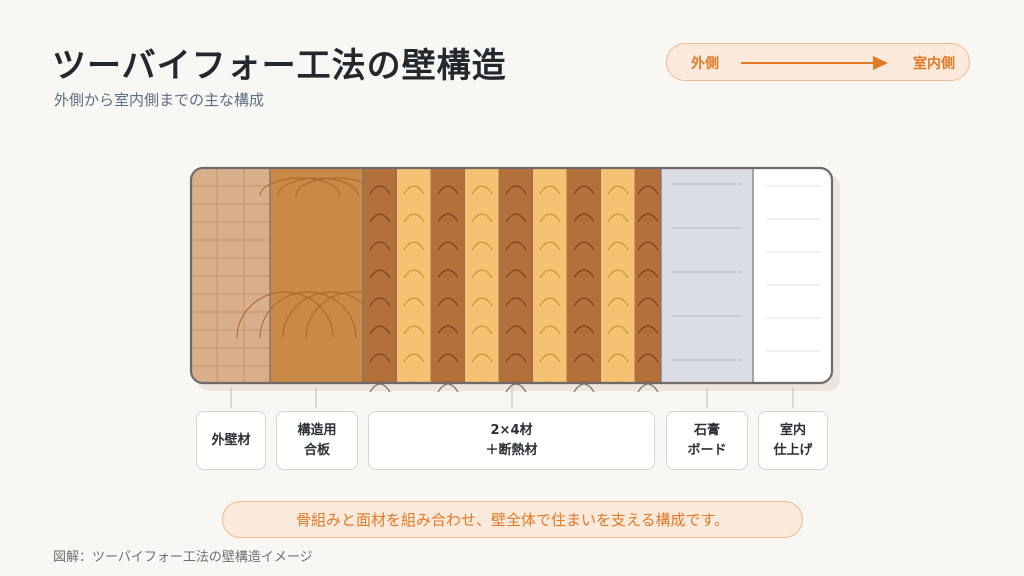  What do you see at coordinates (706, 430) in the screenshot?
I see `label-gypsum-line-1: 石膏` at bounding box center [706, 430].